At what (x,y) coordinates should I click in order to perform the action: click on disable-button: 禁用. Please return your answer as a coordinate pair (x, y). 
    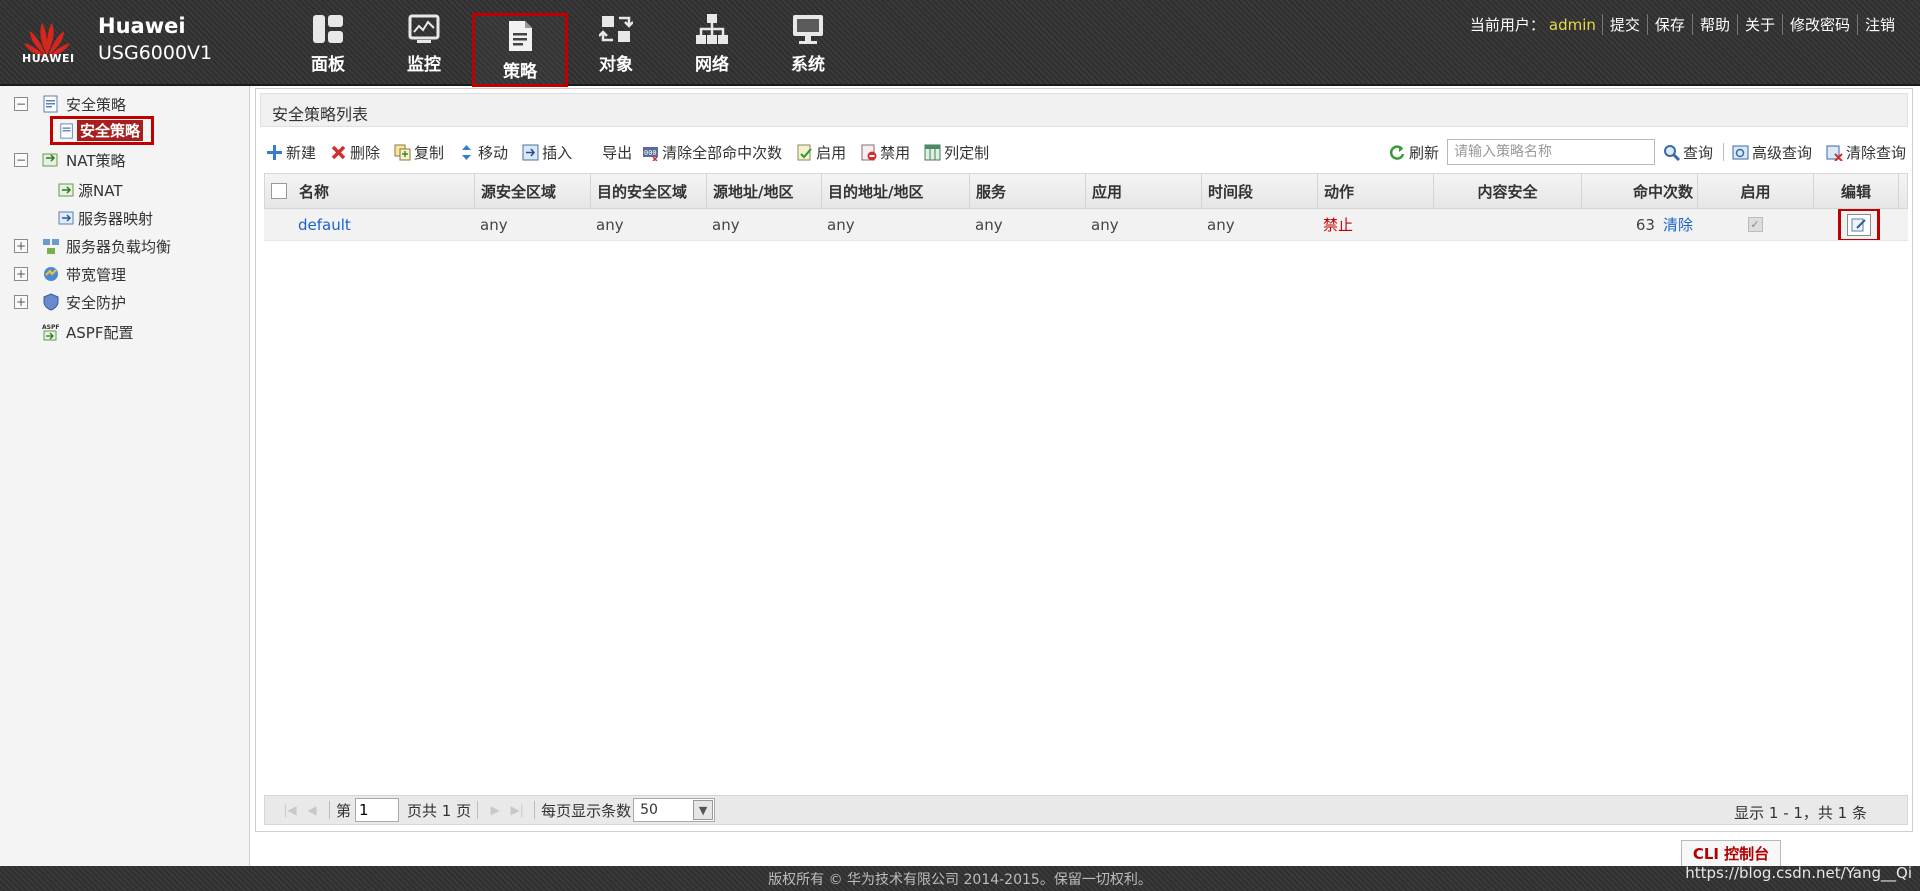
    Looking at the image, I should click on (885, 152).